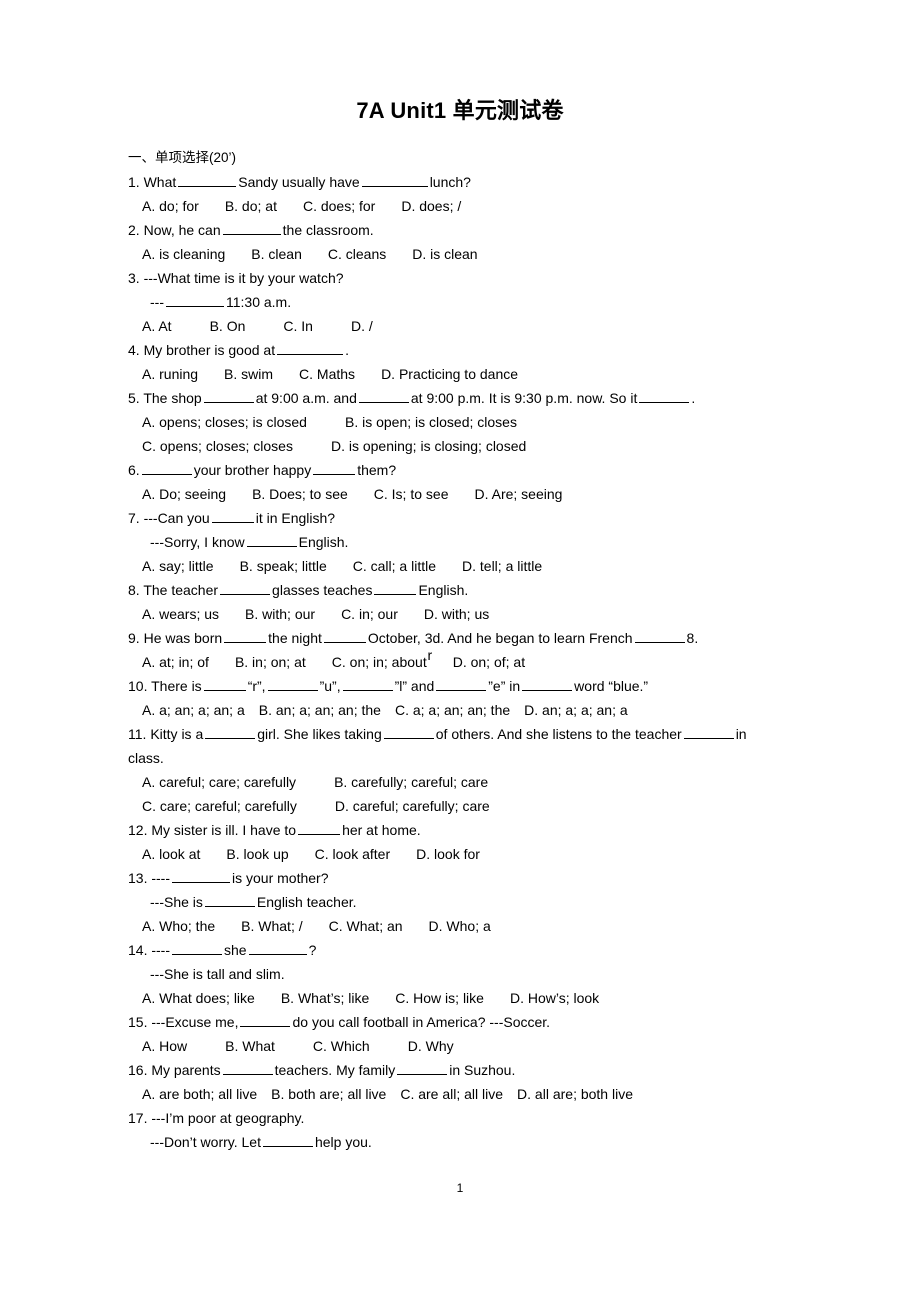  What do you see at coordinates (157, 326) in the screenshot?
I see `option-a: A. At` at bounding box center [157, 326].